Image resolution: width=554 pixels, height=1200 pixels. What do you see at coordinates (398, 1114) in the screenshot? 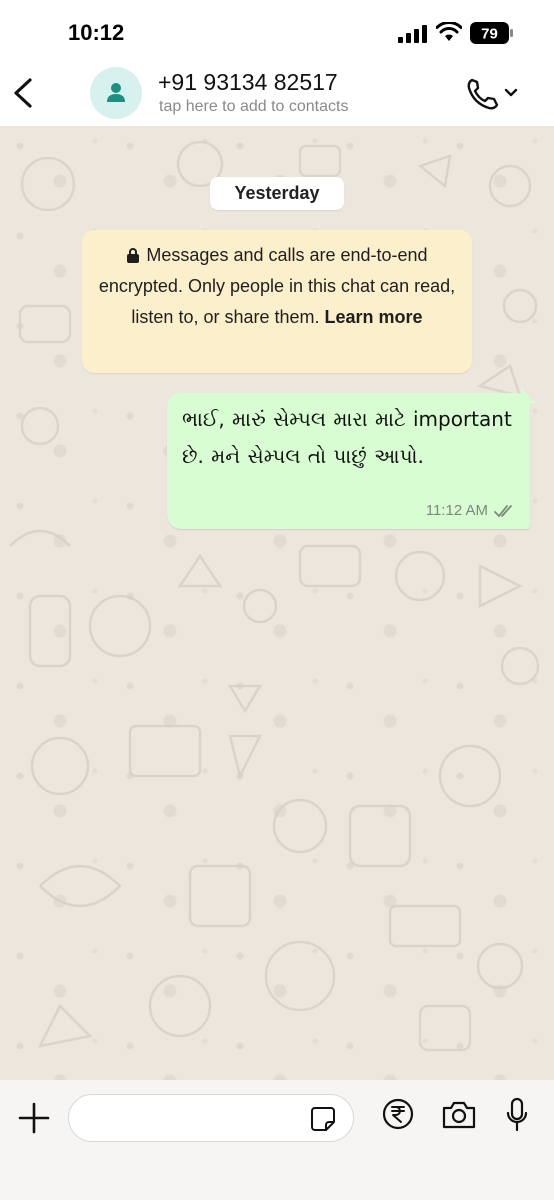
I see `rupee-icon` at bounding box center [398, 1114].